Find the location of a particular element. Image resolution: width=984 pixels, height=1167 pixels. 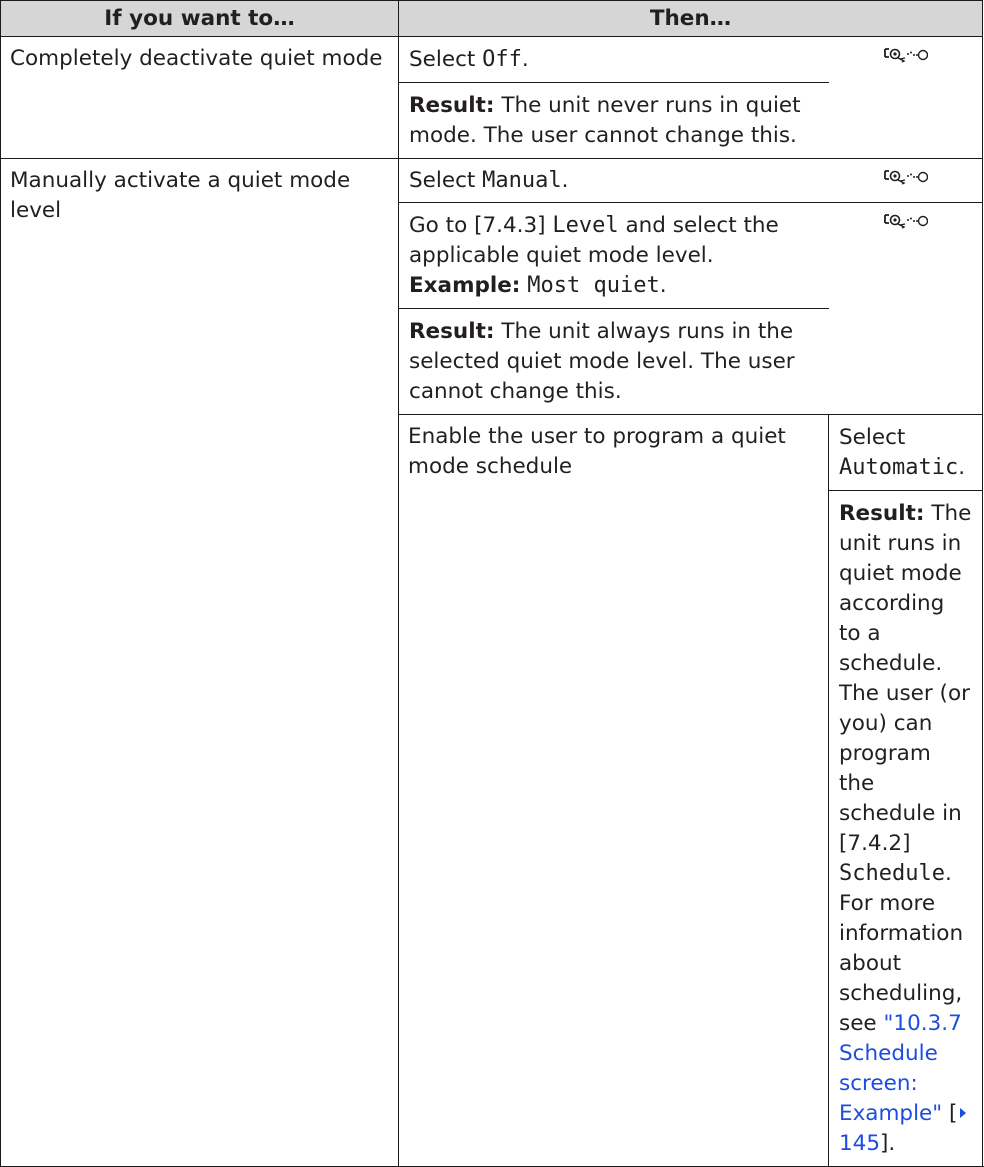

select-instruction: Select Automatic. is located at coordinates (906, 452).